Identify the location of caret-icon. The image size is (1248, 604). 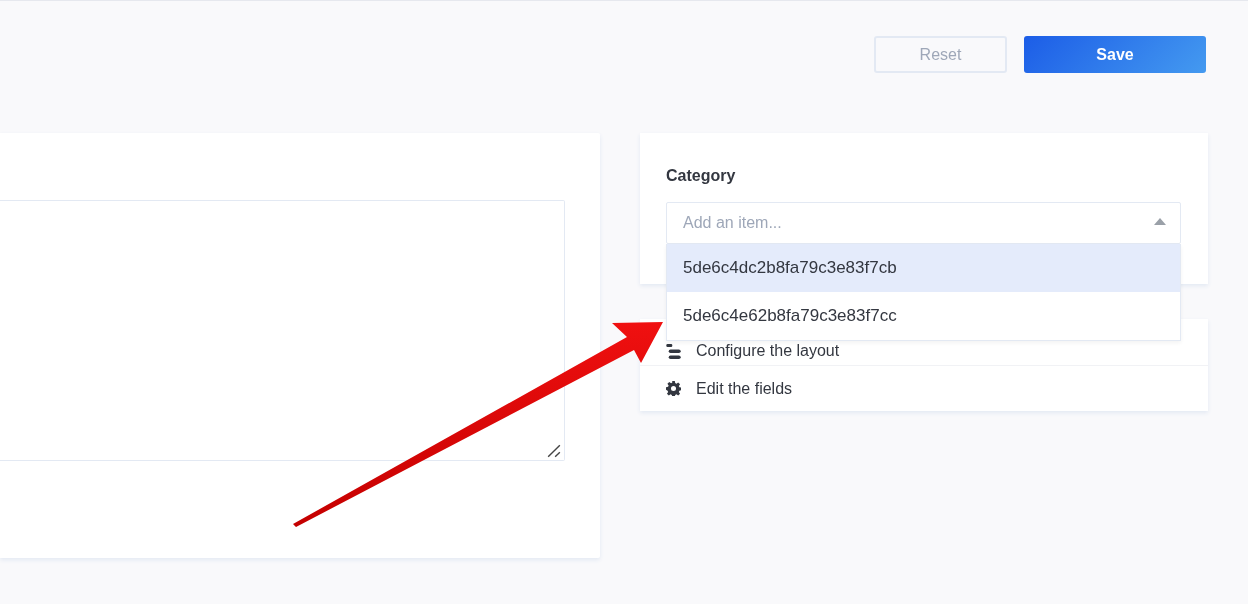
(1160, 221).